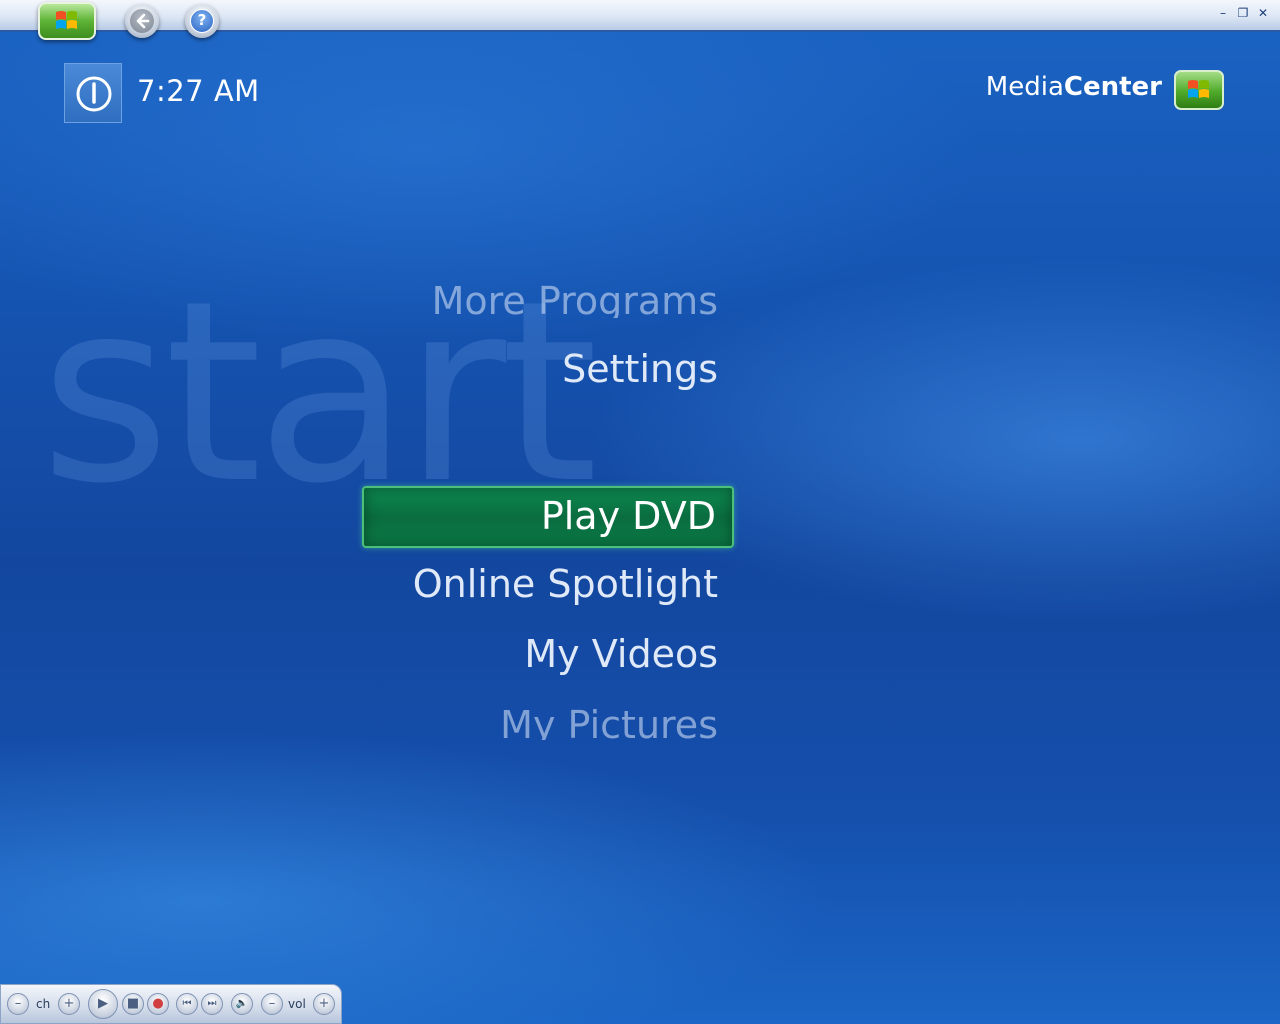 The image size is (1280, 1024). I want to click on logo-flag-icon, so click(1199, 90).